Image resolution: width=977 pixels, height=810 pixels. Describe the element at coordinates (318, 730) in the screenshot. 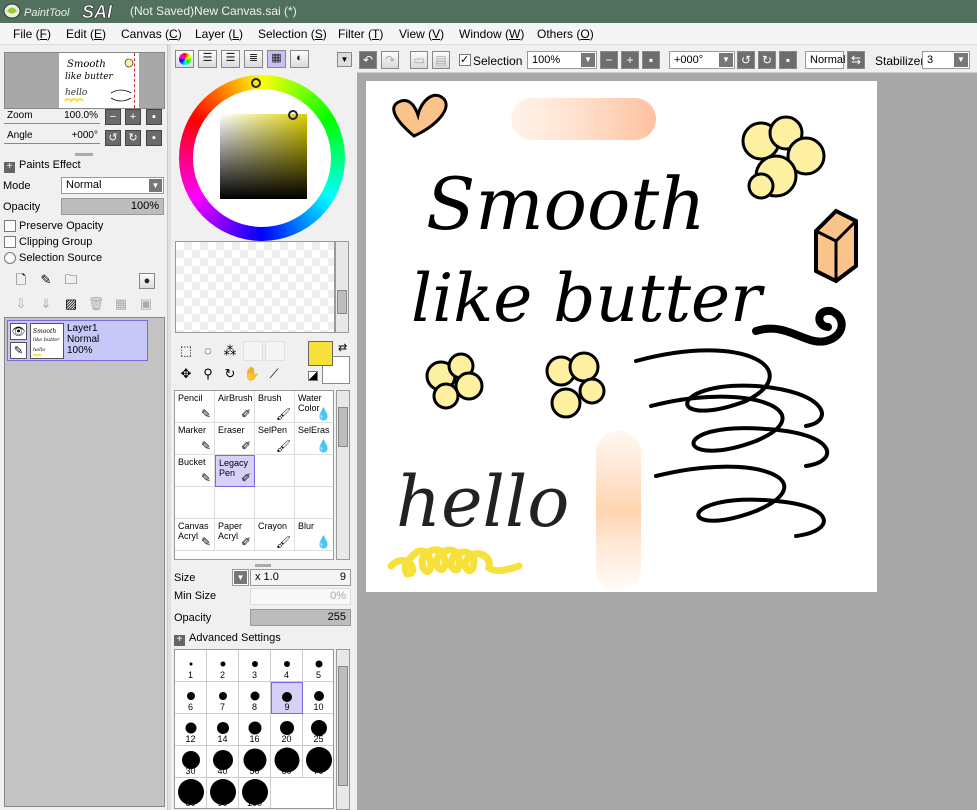

I see `brush-size-25: 25` at that location.